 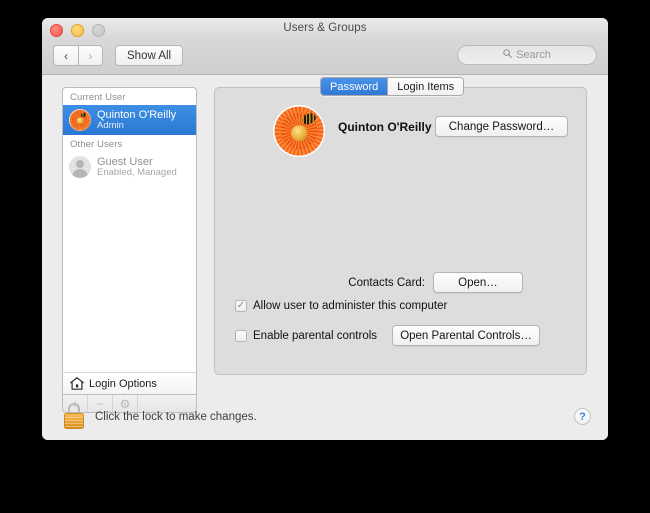 What do you see at coordinates (176, 417) in the screenshot?
I see `lock-hint-text: Click the lock to make changes.` at bounding box center [176, 417].